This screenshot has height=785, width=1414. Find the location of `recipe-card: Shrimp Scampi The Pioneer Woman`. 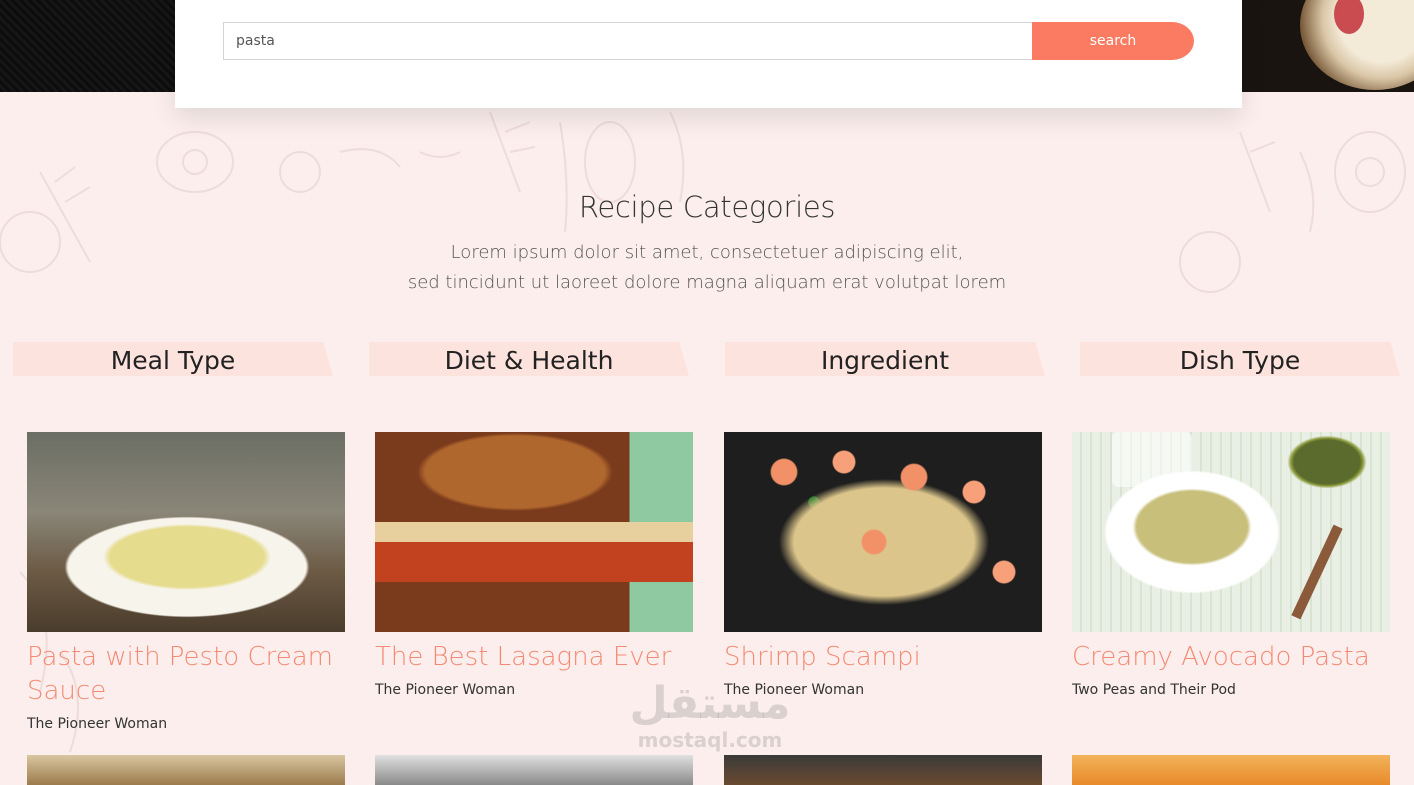

recipe-card: Shrimp Scampi The Pioneer Woman is located at coordinates (883, 565).